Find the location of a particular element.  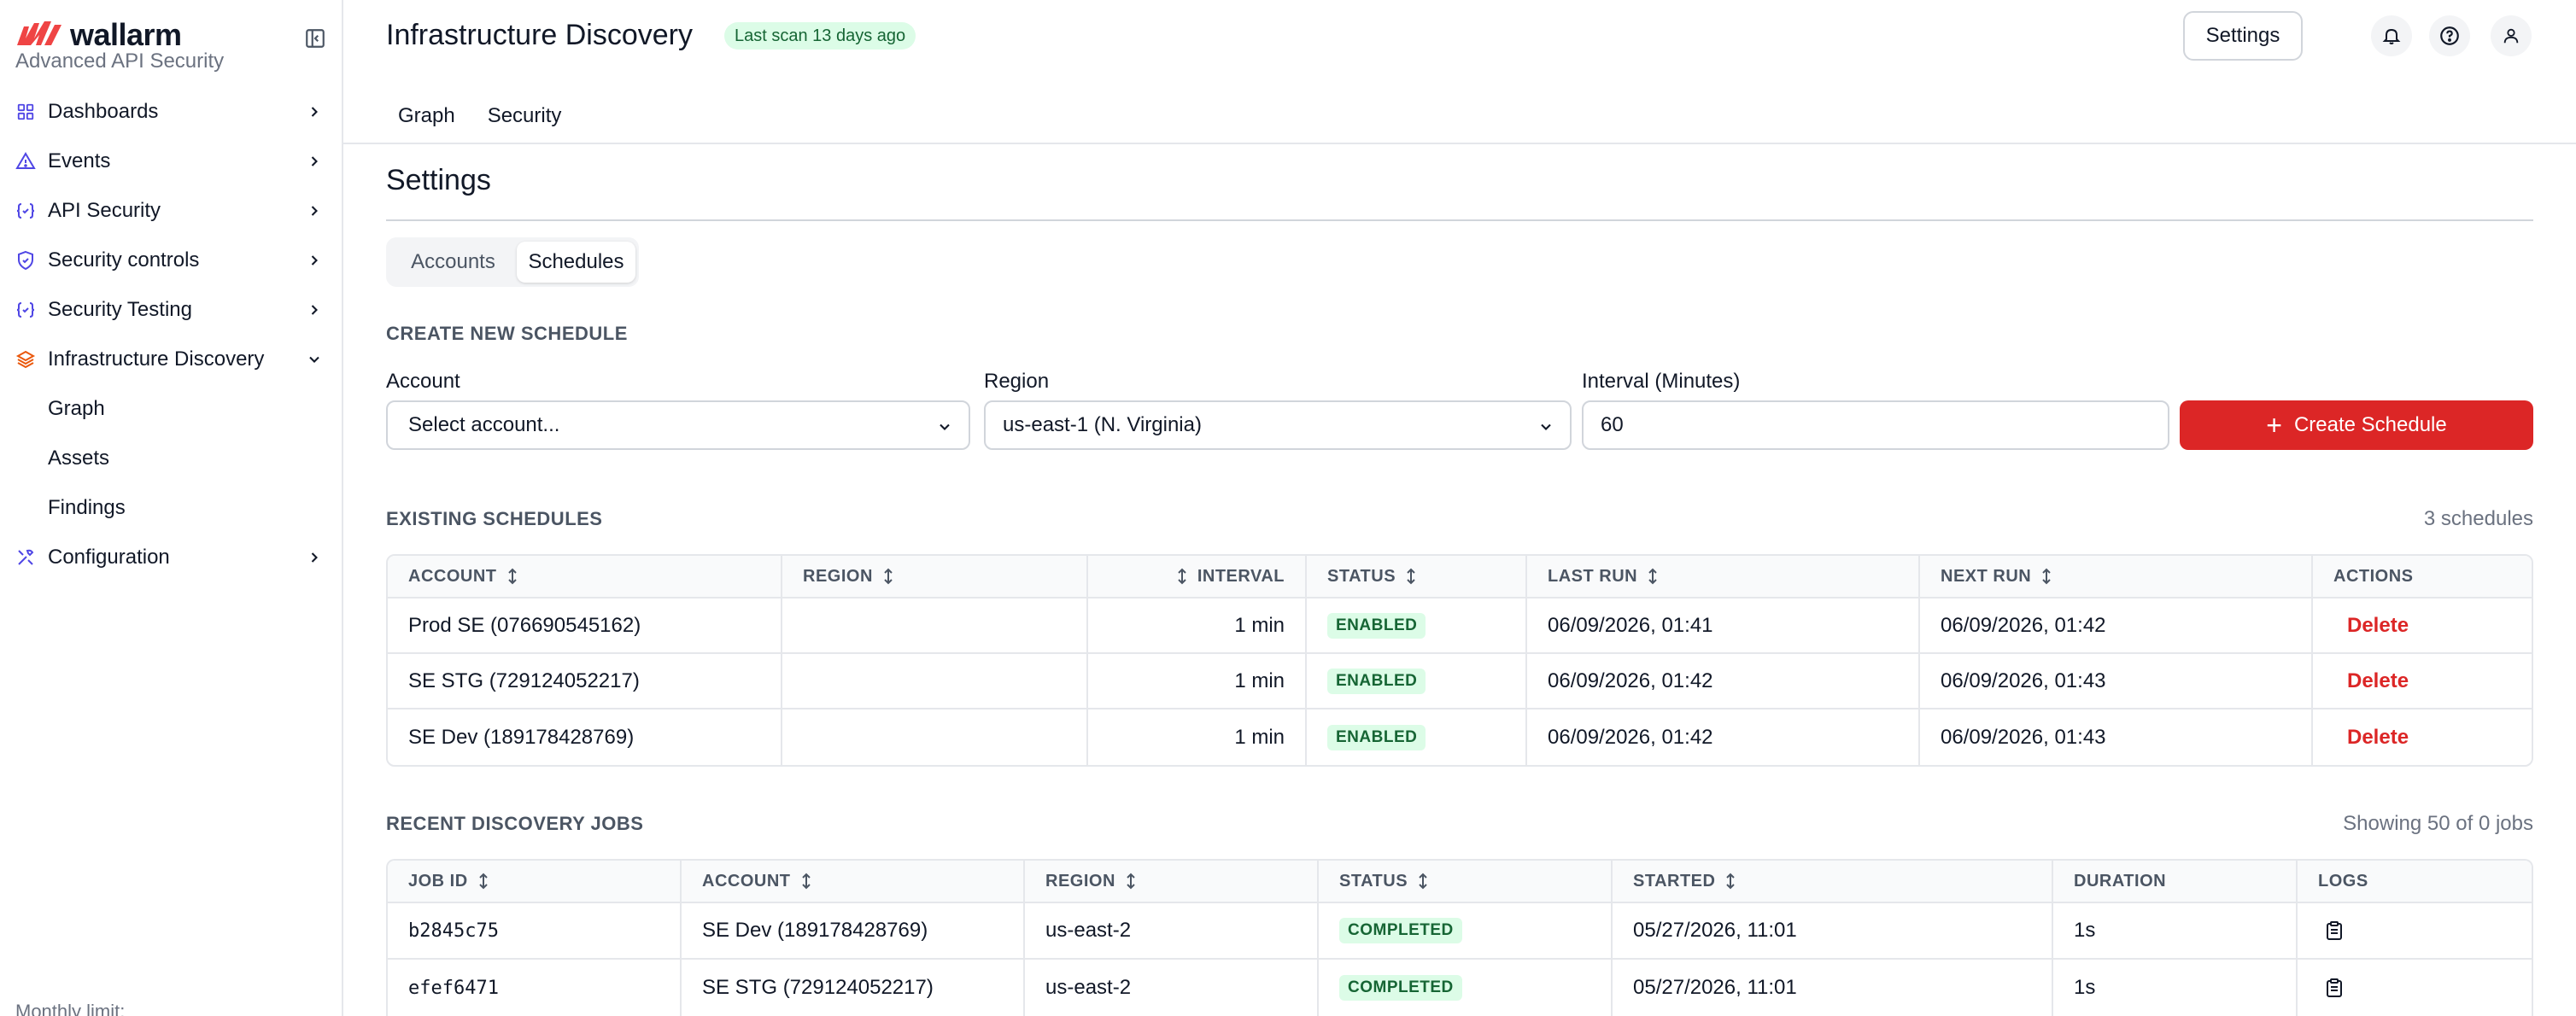

column-header-job-id: JOB ID is located at coordinates (535, 881).